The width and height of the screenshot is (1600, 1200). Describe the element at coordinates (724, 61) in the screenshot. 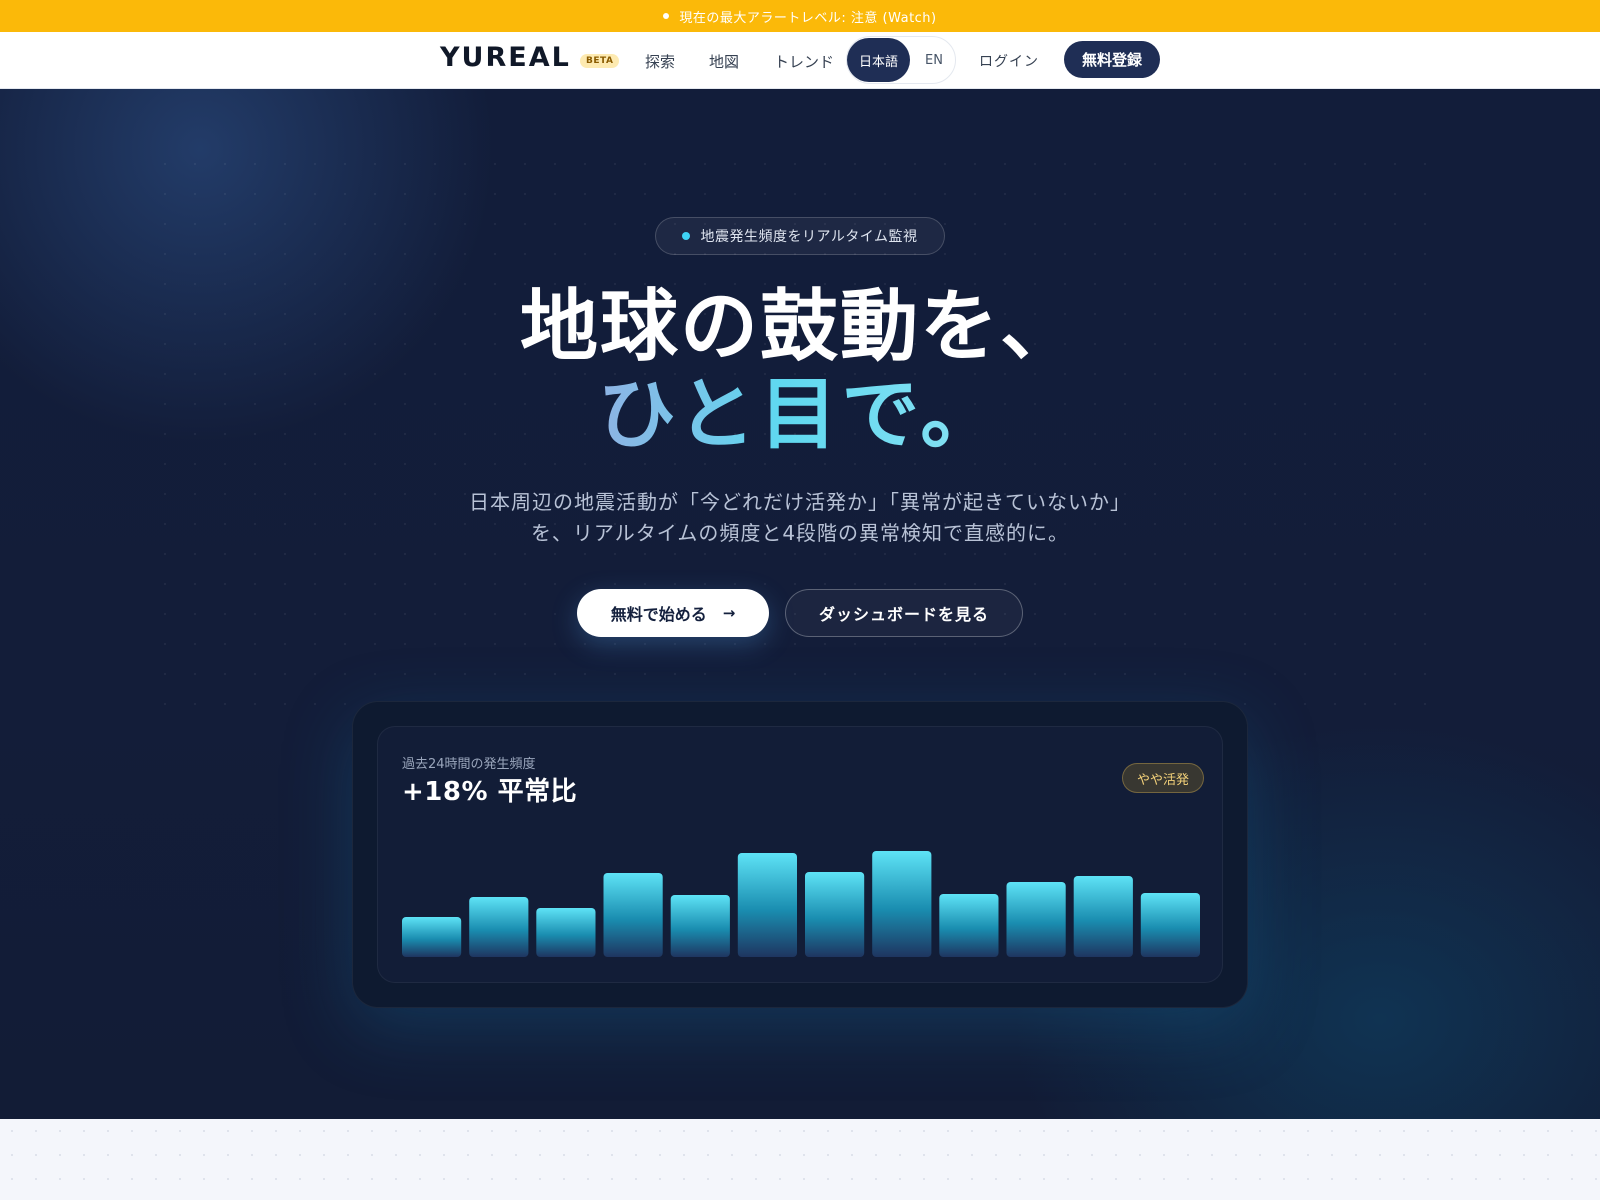

I see `nav-map: 地図` at that location.